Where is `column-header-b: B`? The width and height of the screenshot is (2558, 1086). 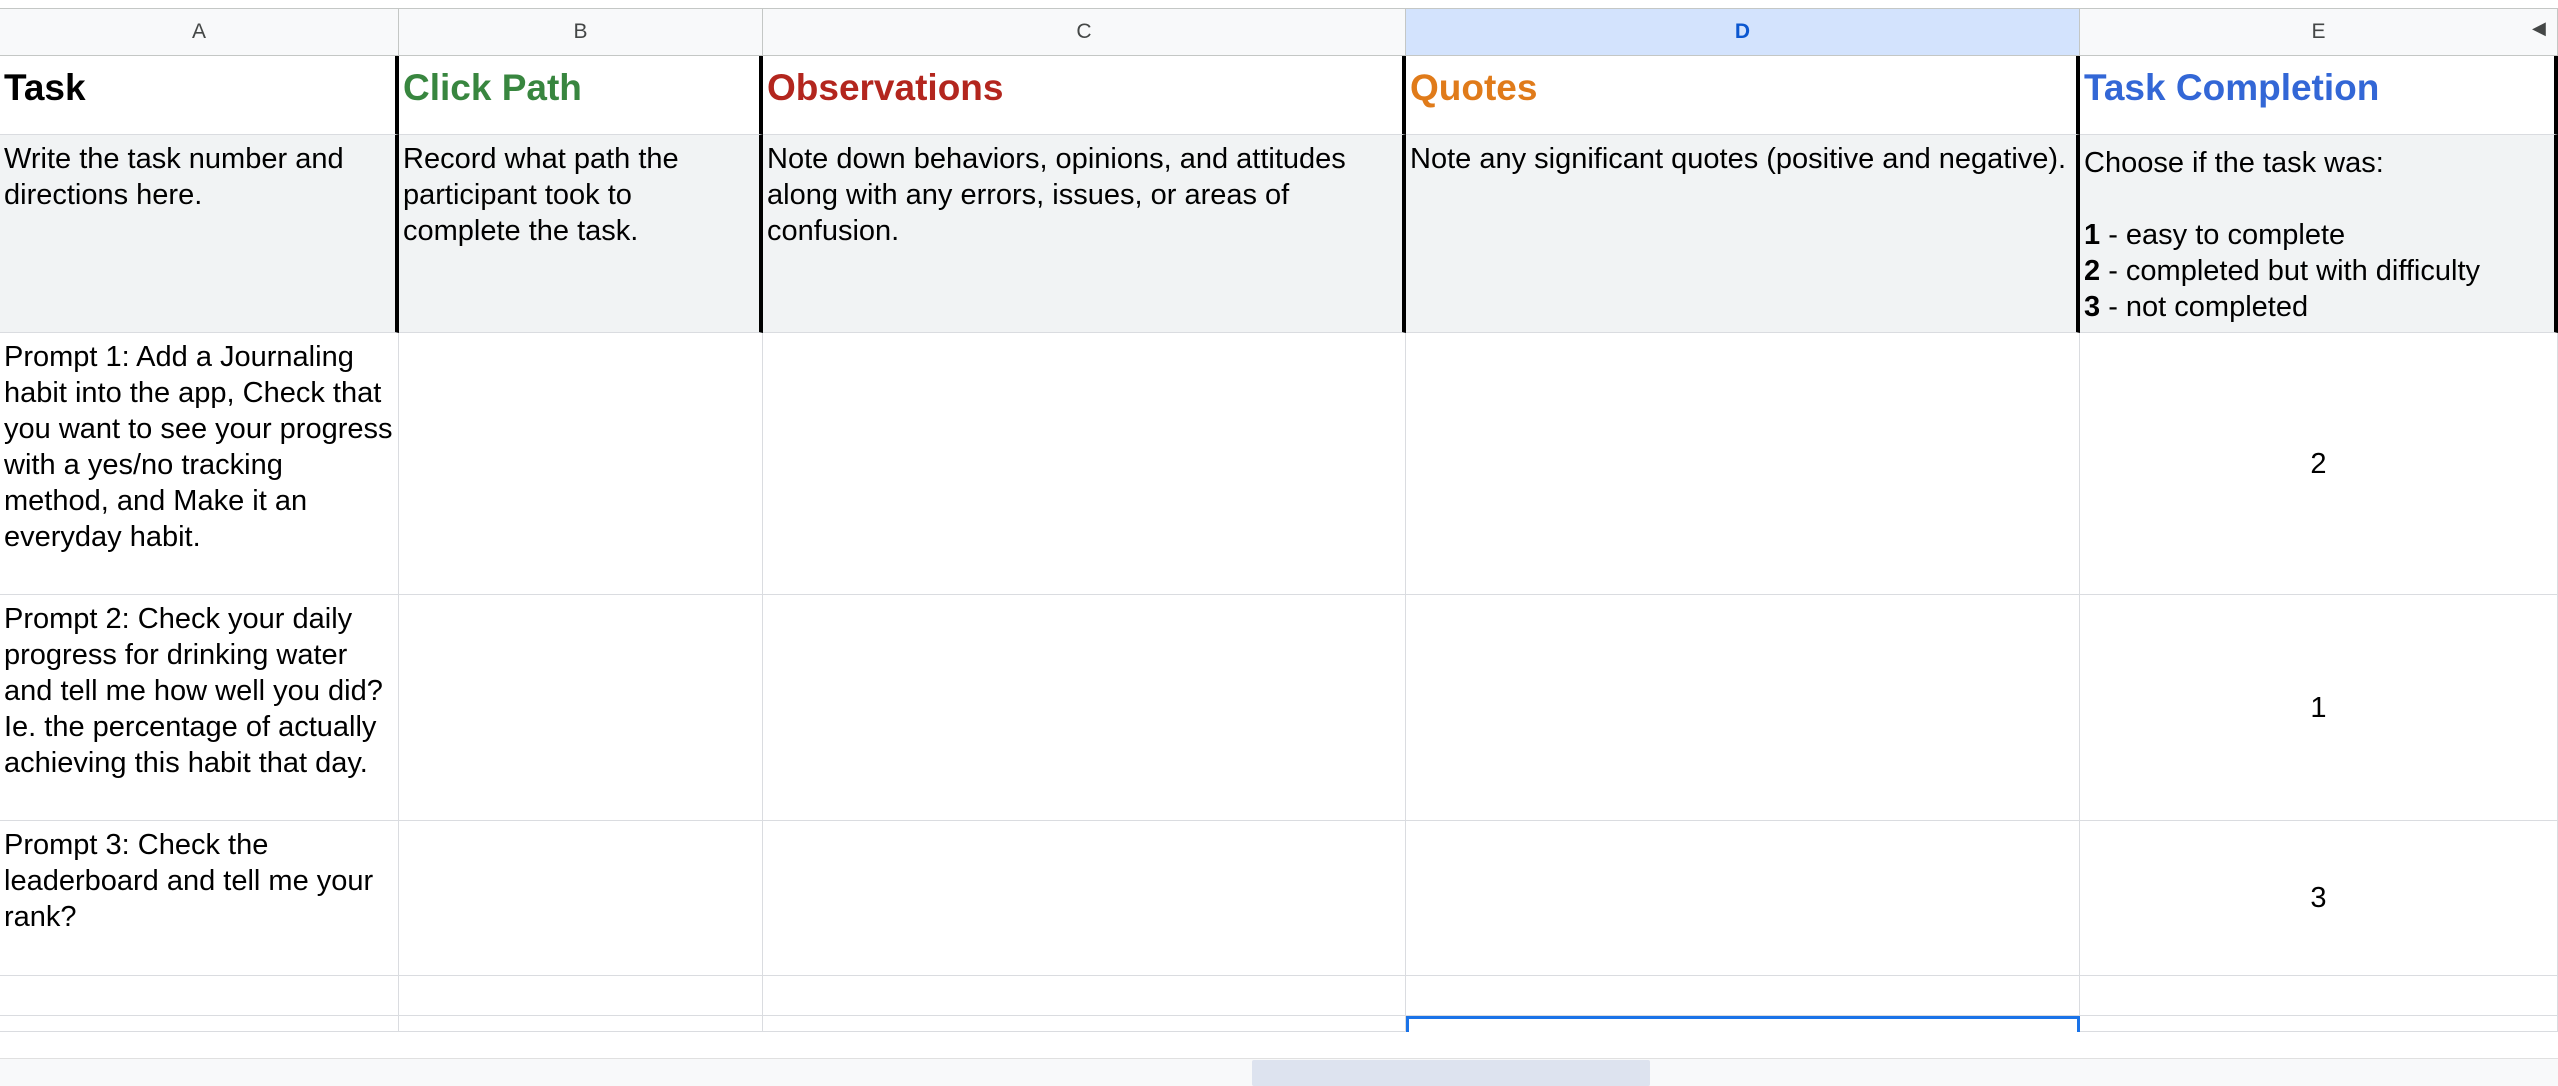 column-header-b: B is located at coordinates (581, 32).